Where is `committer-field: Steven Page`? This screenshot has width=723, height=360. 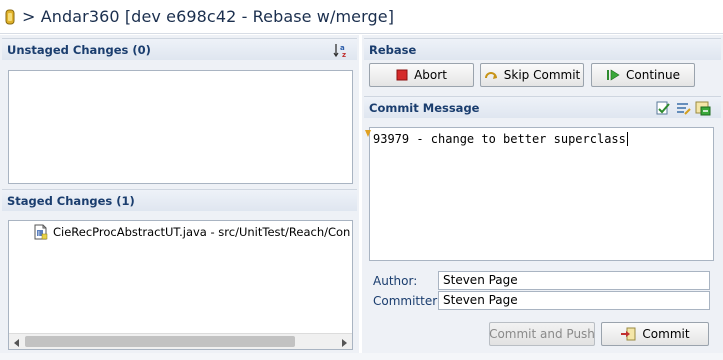 committer-field: Steven Page is located at coordinates (574, 300).